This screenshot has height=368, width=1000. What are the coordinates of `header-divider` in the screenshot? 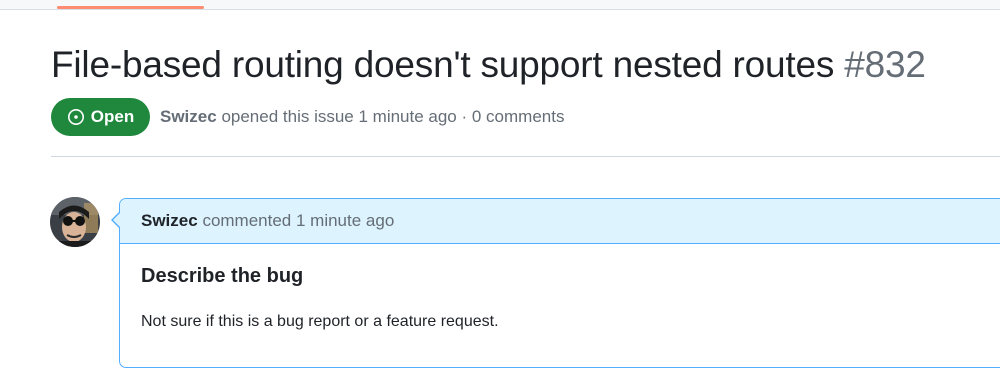 It's located at (525, 156).